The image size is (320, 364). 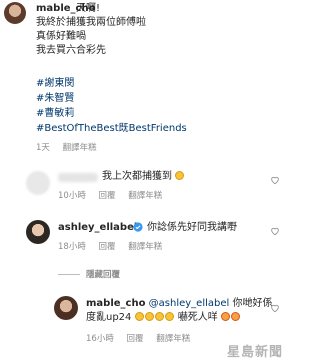 I want to click on reply-text-part: 你哋好係, so click(x=252, y=303).